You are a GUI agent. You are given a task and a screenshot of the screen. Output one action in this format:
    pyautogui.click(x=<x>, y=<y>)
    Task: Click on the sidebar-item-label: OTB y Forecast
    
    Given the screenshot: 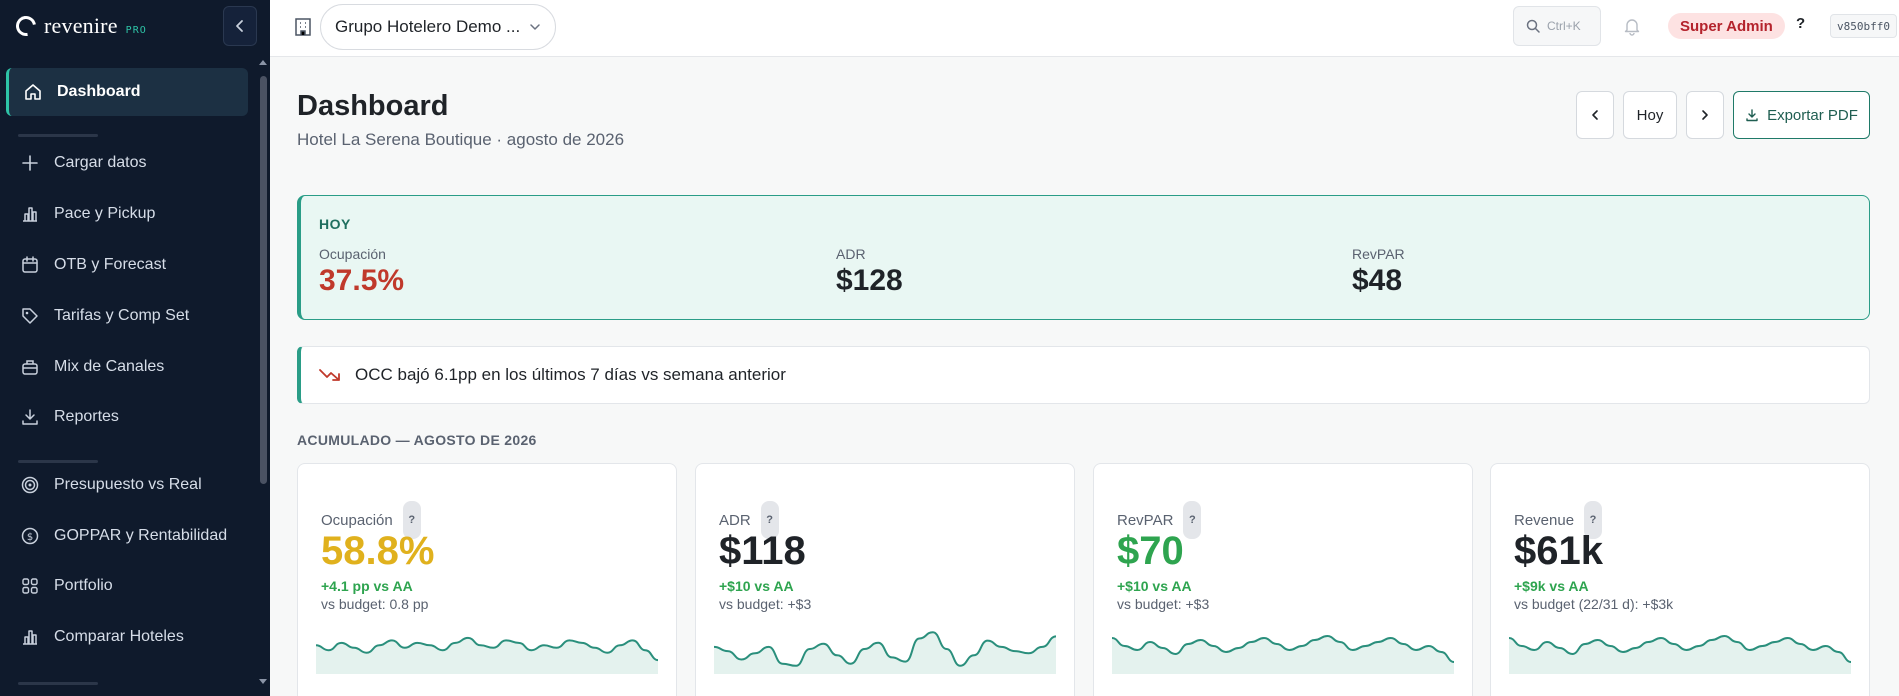 What is the action you would take?
    pyautogui.click(x=110, y=264)
    